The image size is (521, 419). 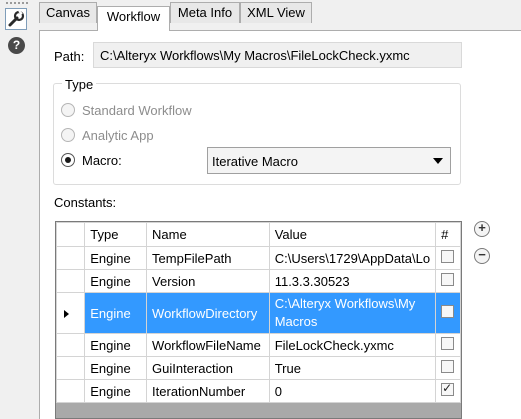 What do you see at coordinates (208, 345) in the screenshot?
I see `cell-name: WorkflowFileName` at bounding box center [208, 345].